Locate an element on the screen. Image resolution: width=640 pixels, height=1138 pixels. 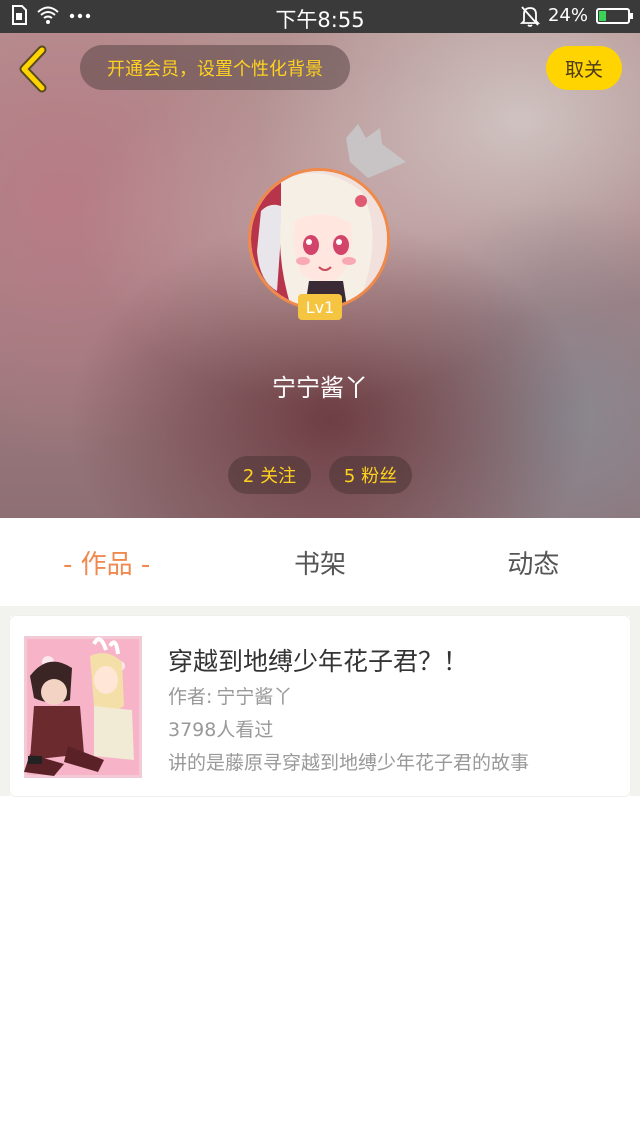
work-description: 讲的是藤原寻穿越到地缚少年花子君的故事 is located at coordinates (349, 763).